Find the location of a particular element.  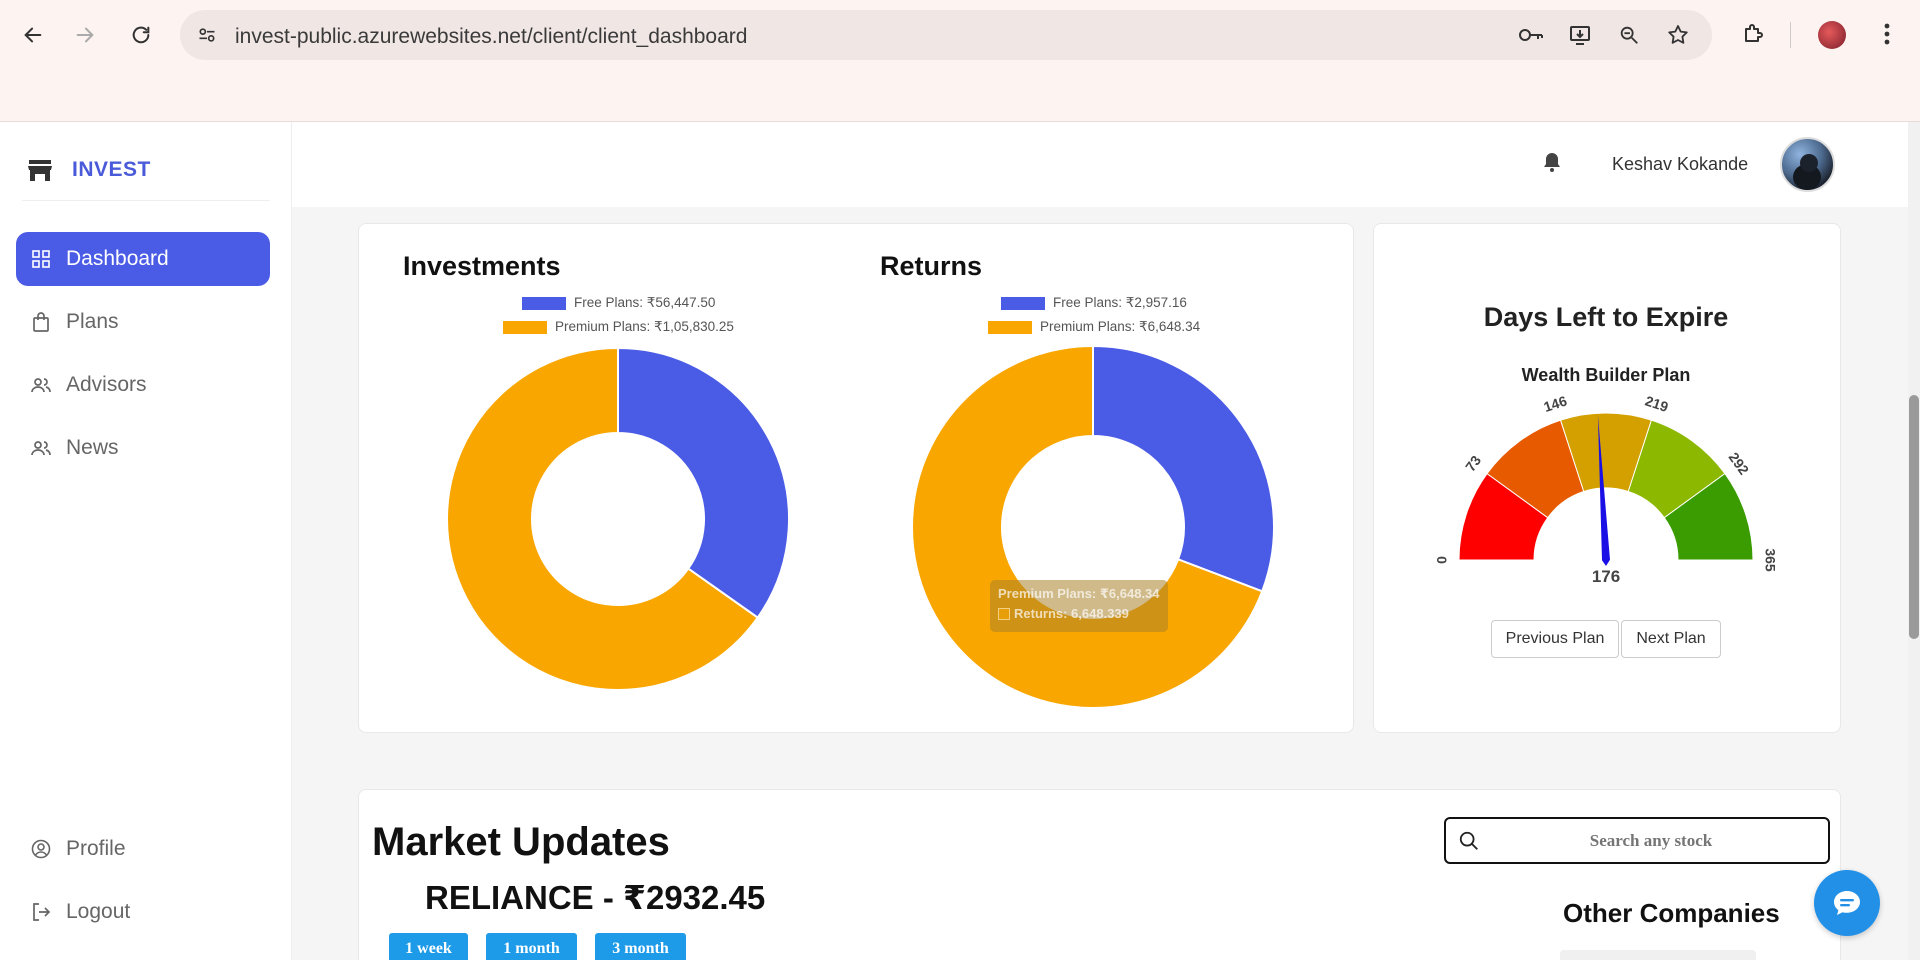

previous-plan-button: Previous Plan is located at coordinates (1555, 639).